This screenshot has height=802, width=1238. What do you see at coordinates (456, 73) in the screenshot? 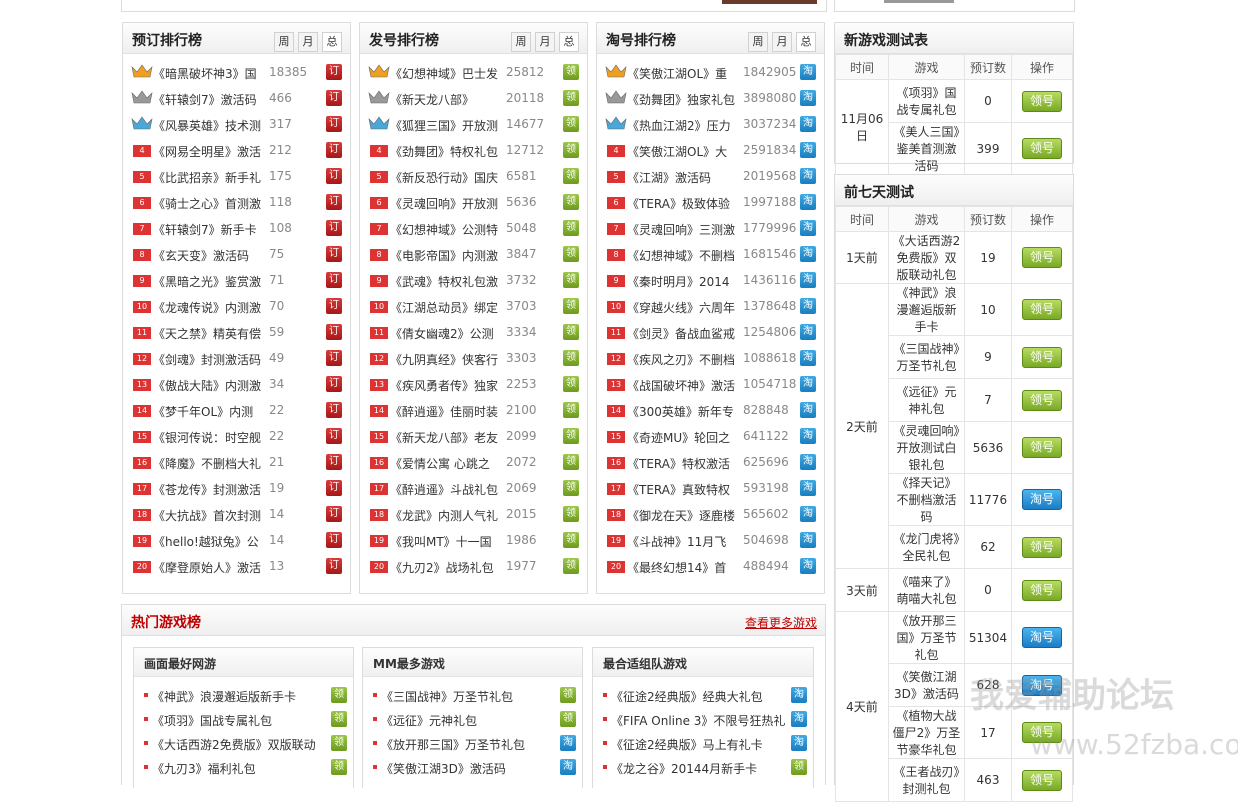
I see `game-link: 《幻想神域》巴士发` at bounding box center [456, 73].